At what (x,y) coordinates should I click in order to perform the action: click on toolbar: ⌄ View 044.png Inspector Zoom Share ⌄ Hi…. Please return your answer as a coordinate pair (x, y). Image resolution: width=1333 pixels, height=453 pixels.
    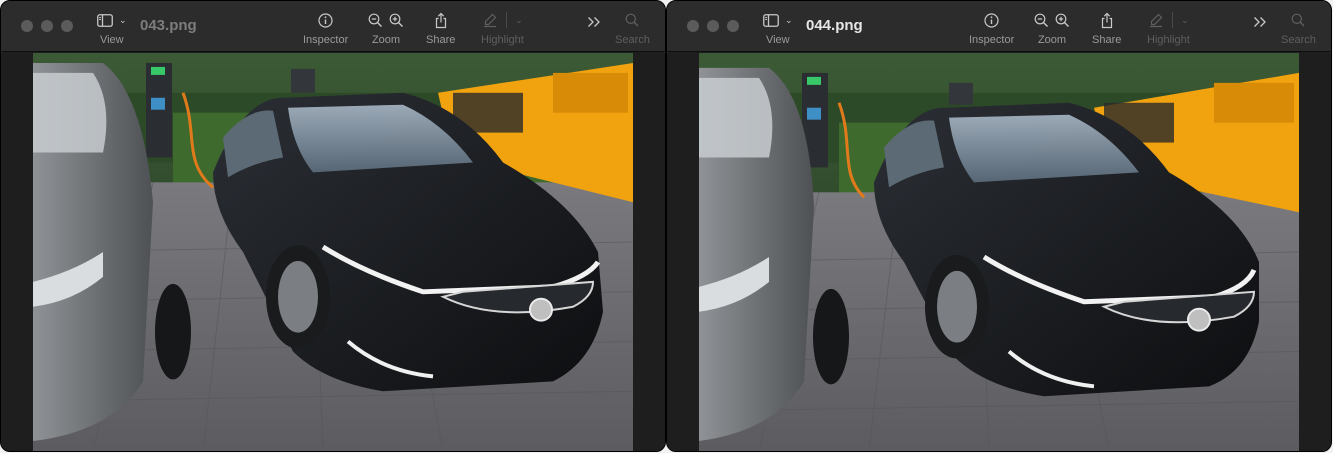
    Looking at the image, I should click on (999, 26).